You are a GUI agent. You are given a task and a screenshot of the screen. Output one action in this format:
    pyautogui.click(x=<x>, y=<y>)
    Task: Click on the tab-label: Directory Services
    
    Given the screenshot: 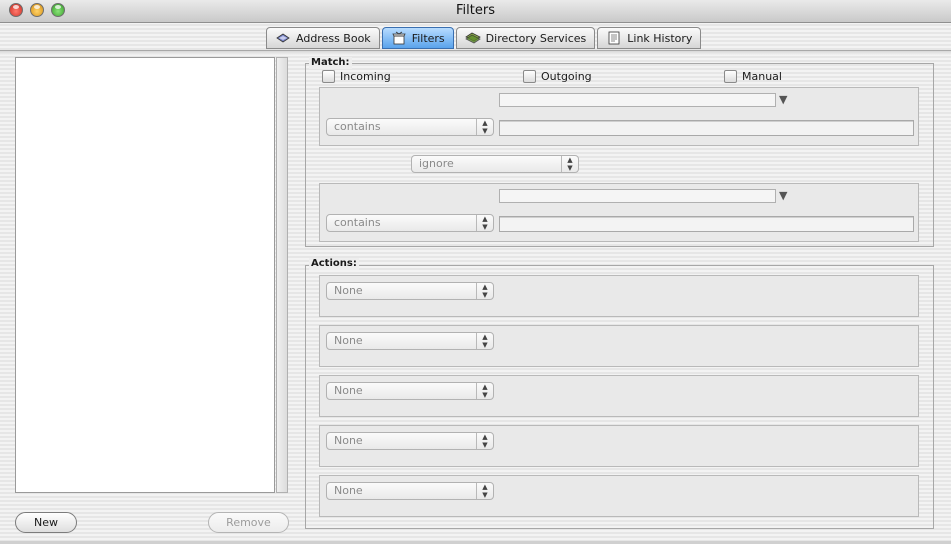 What is the action you would take?
    pyautogui.click(x=536, y=38)
    